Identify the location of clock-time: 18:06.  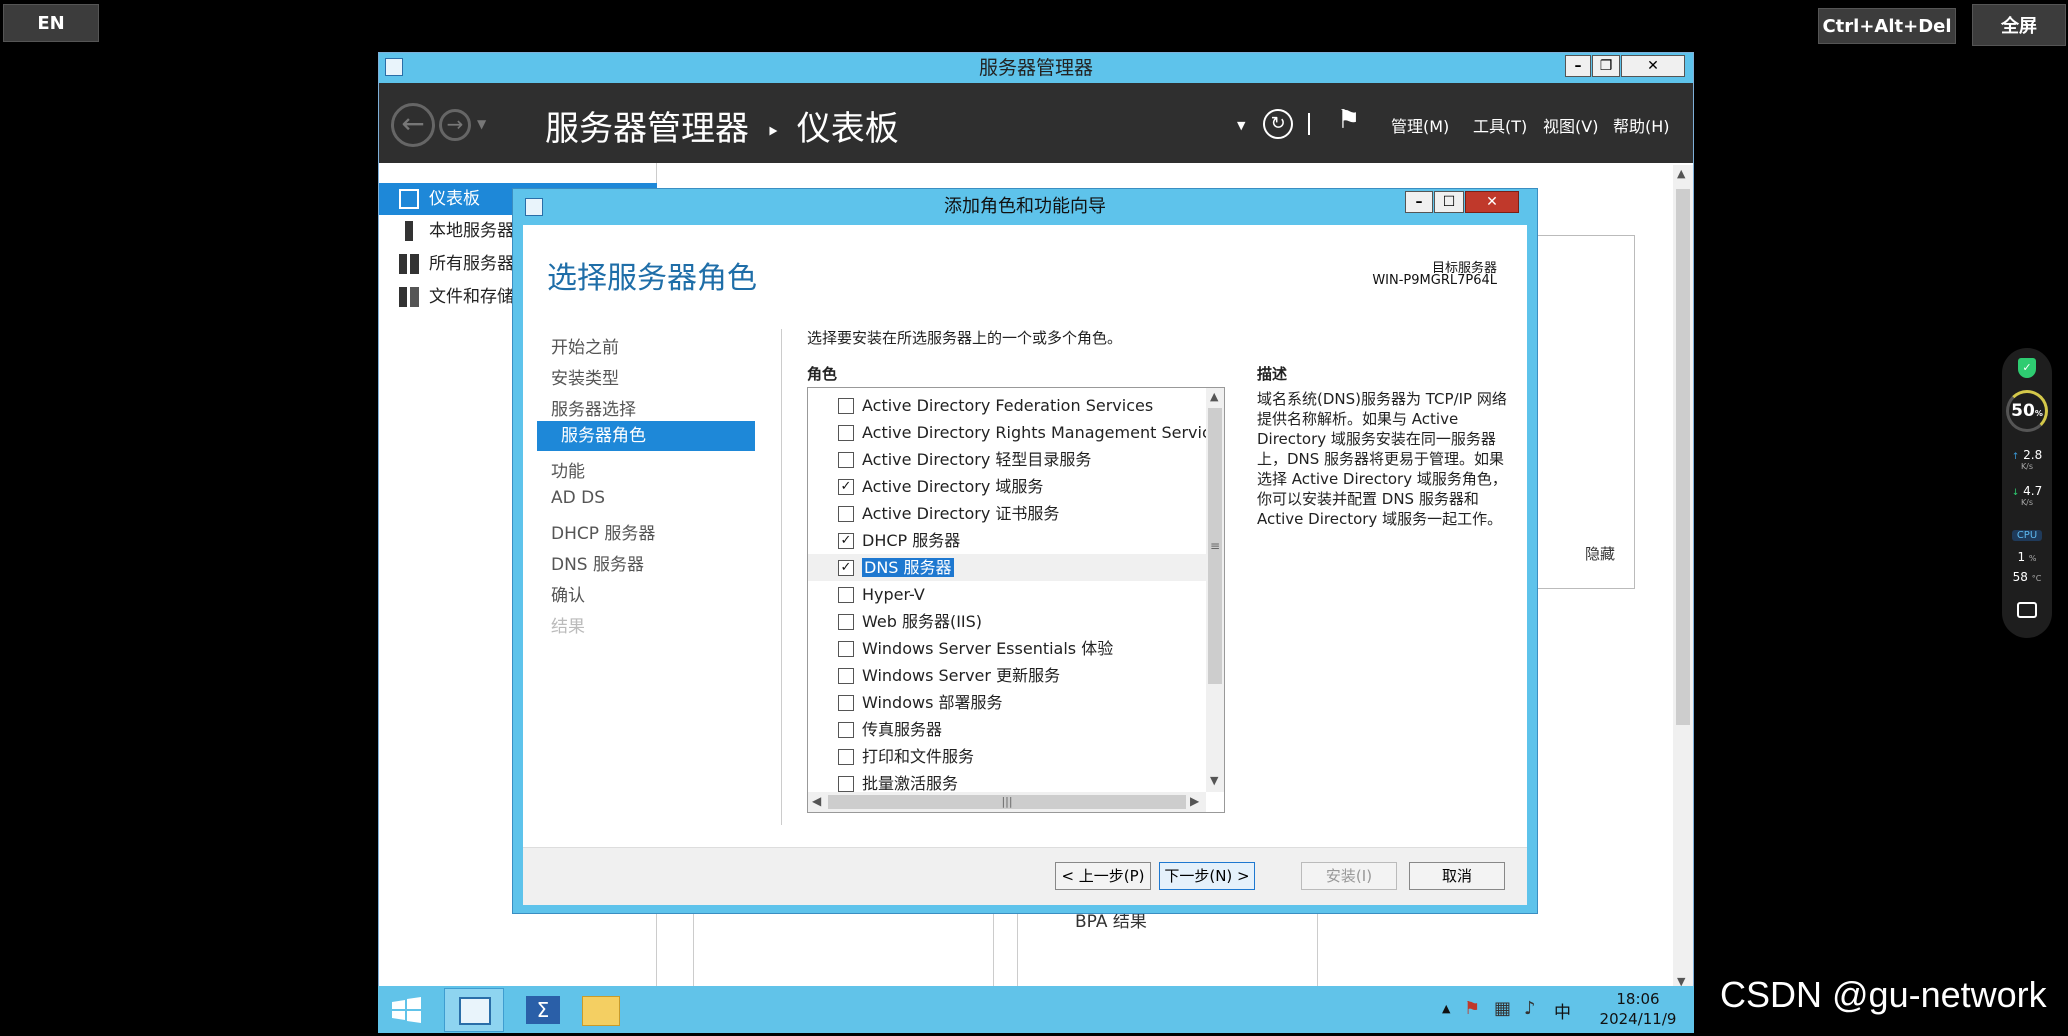
(1638, 999).